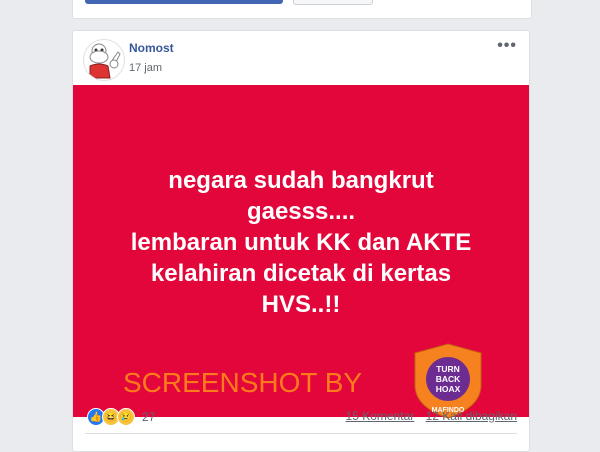 The width and height of the screenshot is (600, 452). Describe the element at coordinates (126, 417) in the screenshot. I see `sad-reaction-icon: 😢` at that location.